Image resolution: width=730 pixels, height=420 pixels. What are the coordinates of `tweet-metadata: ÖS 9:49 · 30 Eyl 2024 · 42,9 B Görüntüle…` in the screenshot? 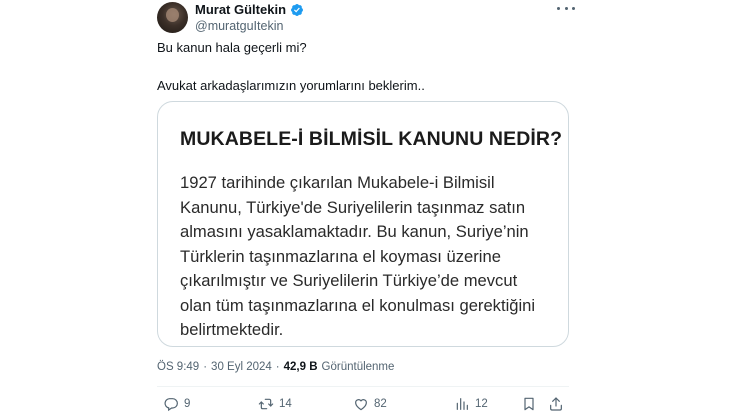 It's located at (275, 367).